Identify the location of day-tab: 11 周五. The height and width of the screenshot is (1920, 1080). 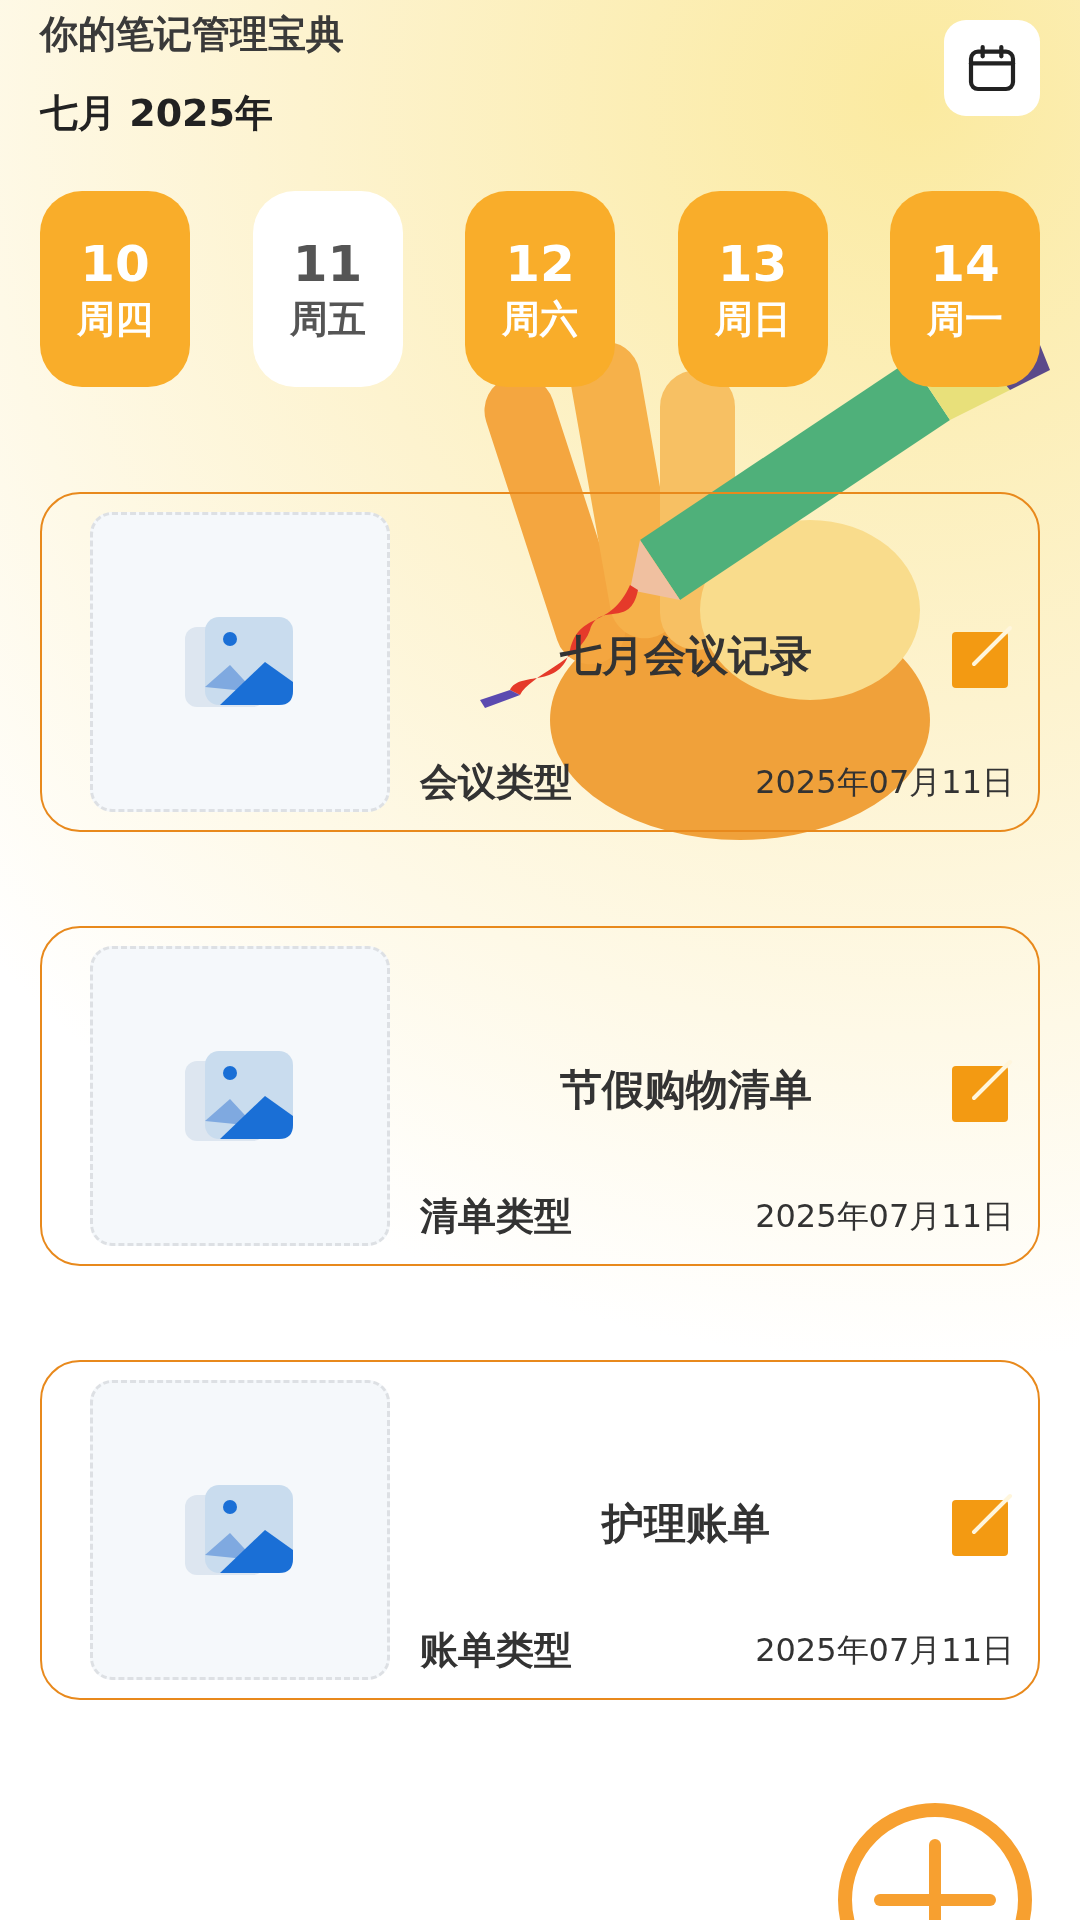
(327, 289).